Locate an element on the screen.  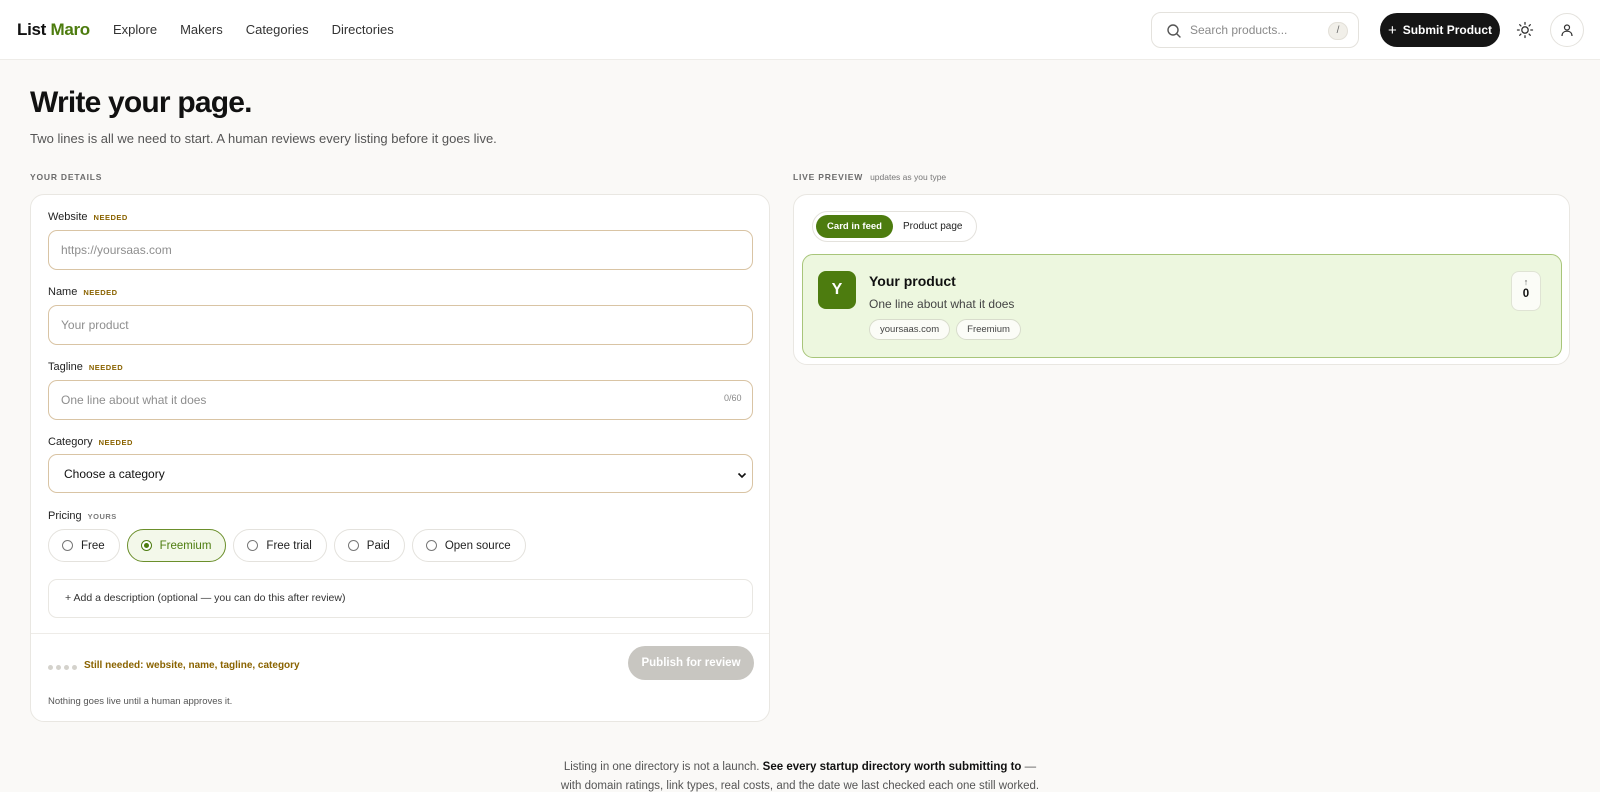
yours-badge: YOURS is located at coordinates (102, 516).